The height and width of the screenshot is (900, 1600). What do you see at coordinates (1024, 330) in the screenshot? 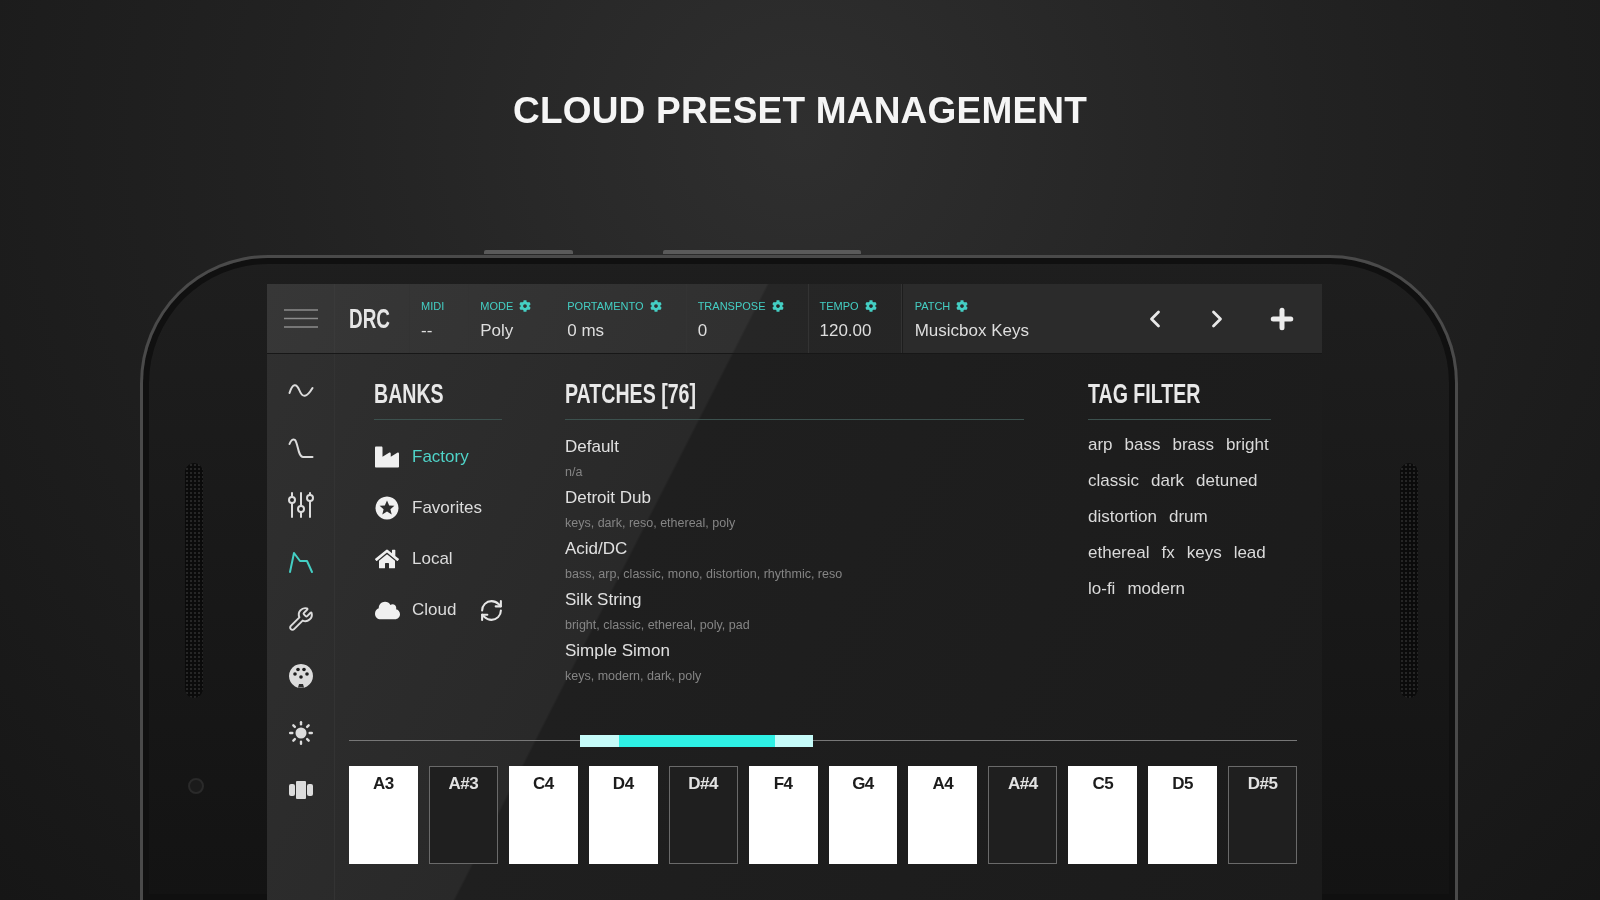
I see `patch-value: Musicbox Keys` at bounding box center [1024, 330].